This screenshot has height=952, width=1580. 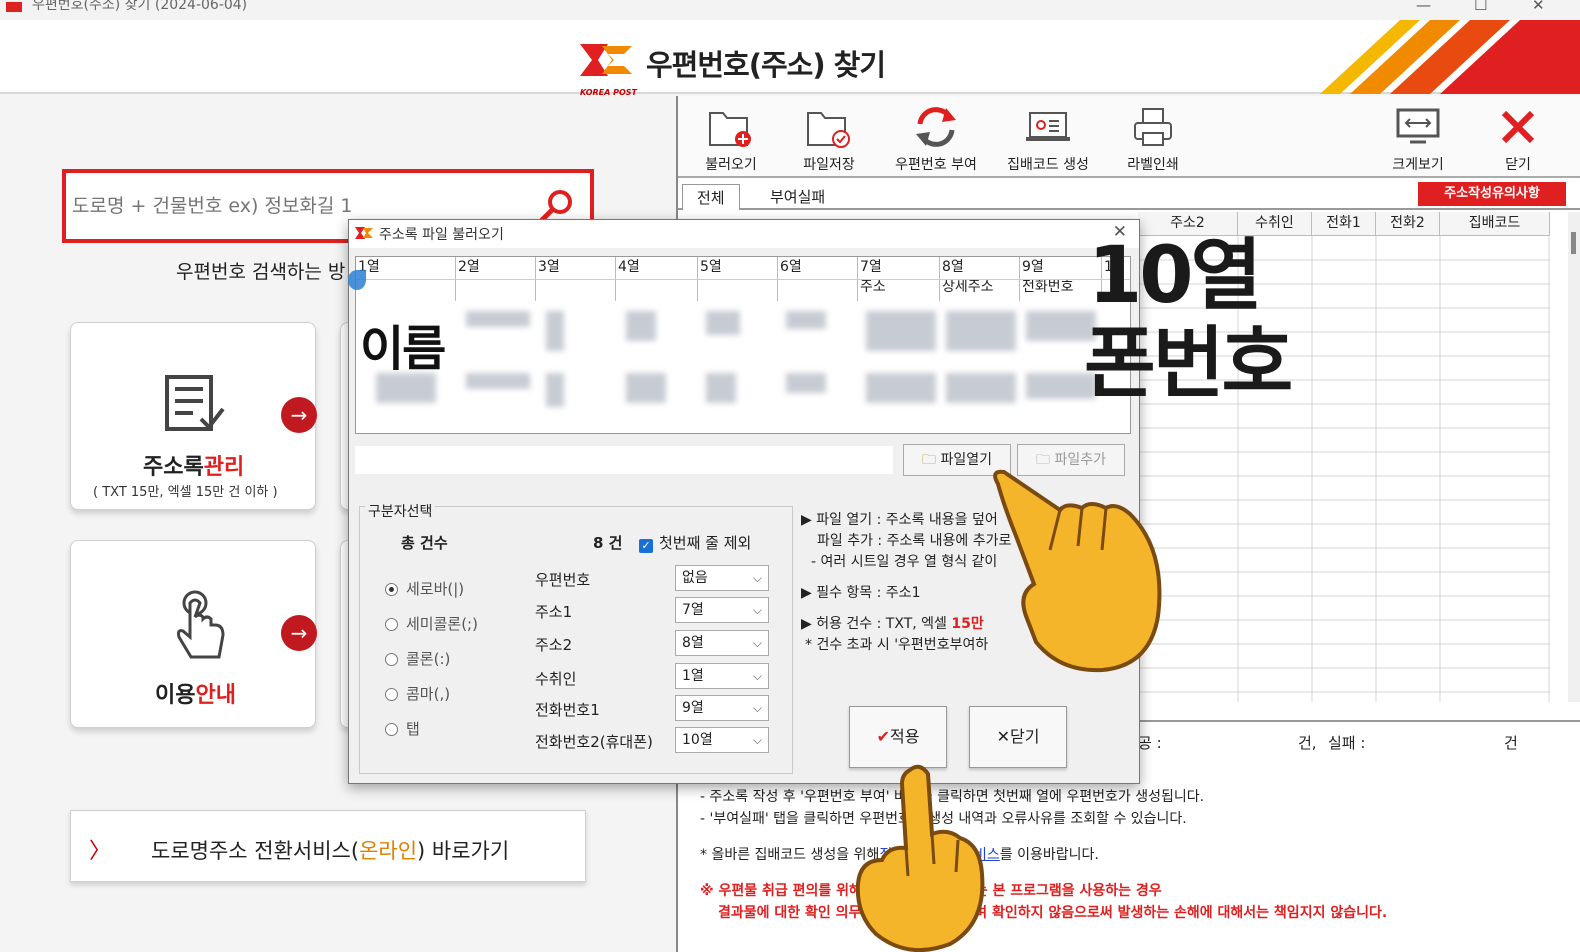 What do you see at coordinates (1418, 165) in the screenshot?
I see `fullscreen-button-label: 크게보기` at bounding box center [1418, 165].